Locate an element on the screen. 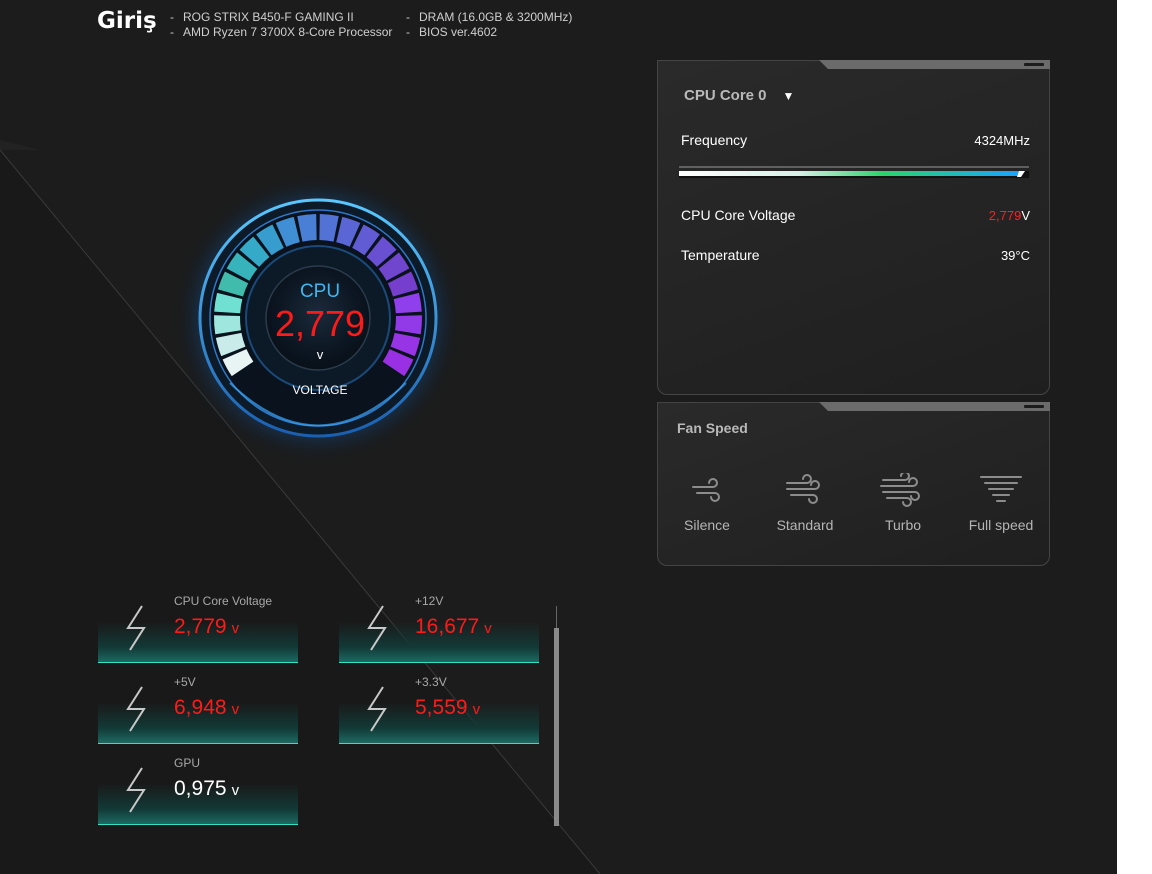  fan-mode-silence: Silence is located at coordinates (707, 503).